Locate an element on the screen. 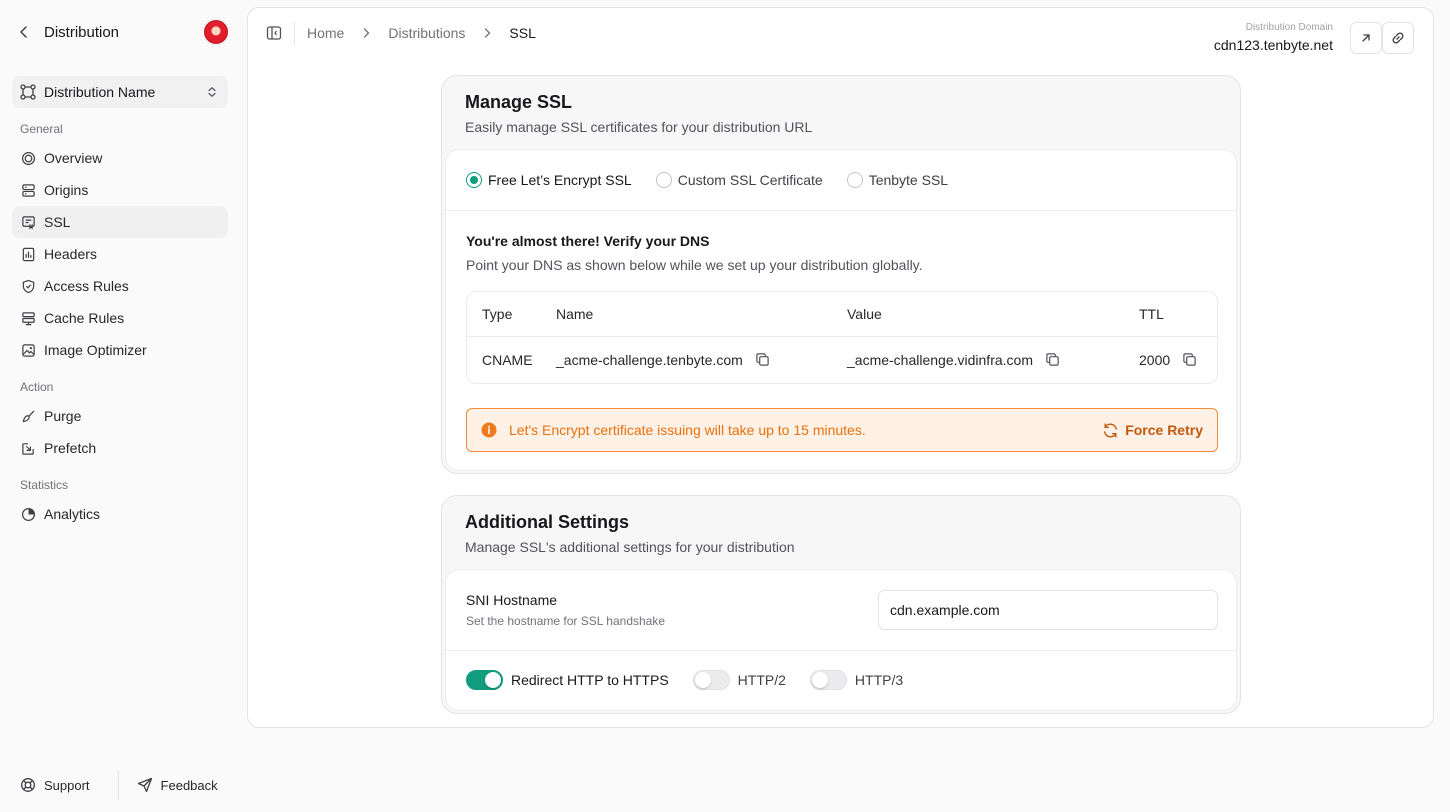 Image resolution: width=1450 pixels, height=812 pixels. http3-label: HTTP/3 is located at coordinates (879, 680).